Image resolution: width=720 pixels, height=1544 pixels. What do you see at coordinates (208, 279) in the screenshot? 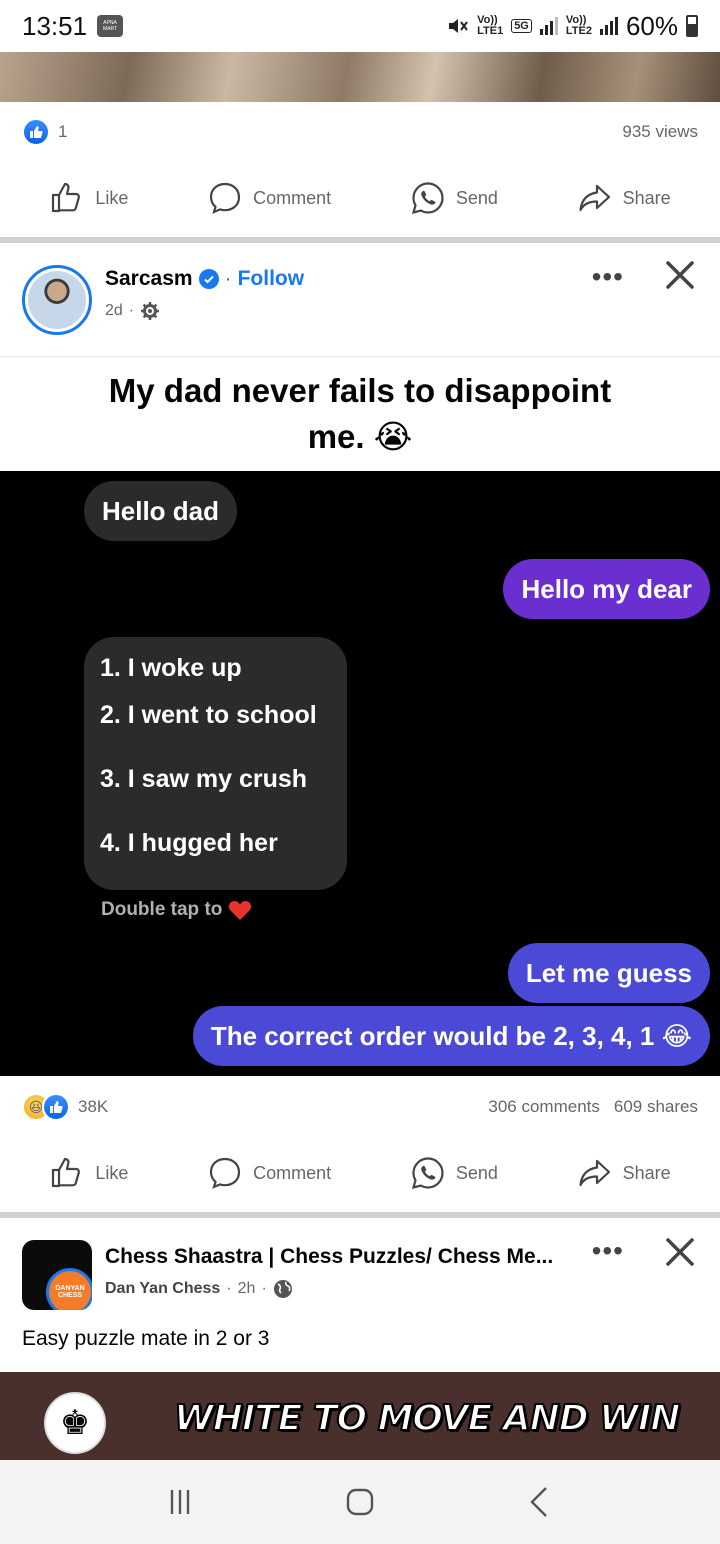
I see `verified-badge-icon` at bounding box center [208, 279].